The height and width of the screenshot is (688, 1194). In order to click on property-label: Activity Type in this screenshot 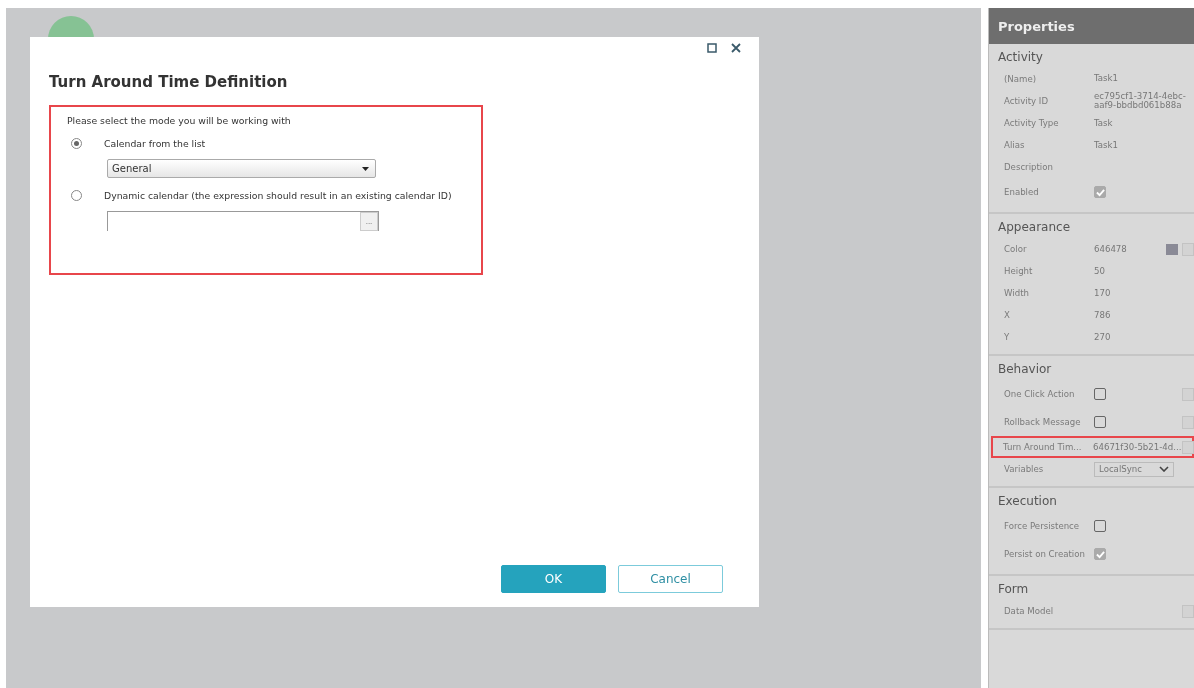, I will do `click(1032, 123)`.